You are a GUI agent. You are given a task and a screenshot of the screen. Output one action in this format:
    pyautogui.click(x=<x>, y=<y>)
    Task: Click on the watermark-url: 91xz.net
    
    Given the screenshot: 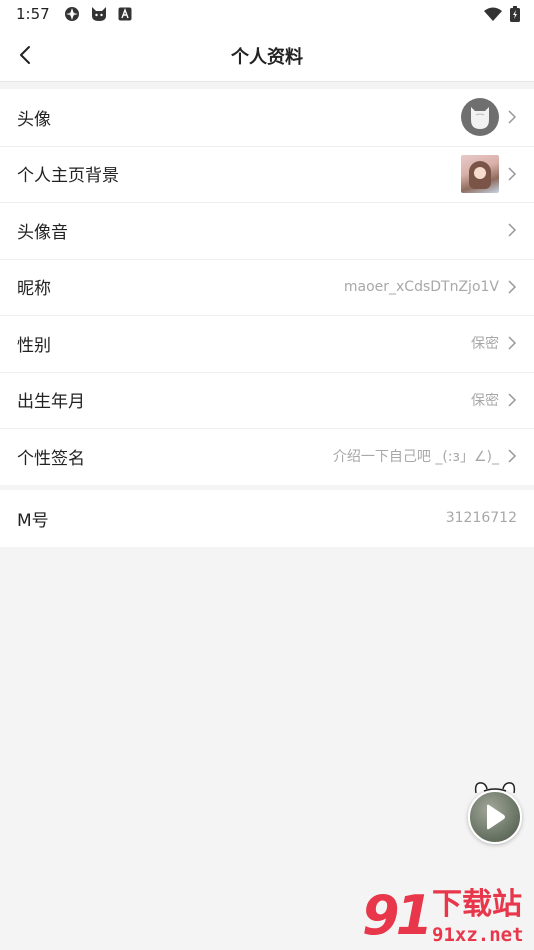 What is the action you would take?
    pyautogui.click(x=478, y=935)
    